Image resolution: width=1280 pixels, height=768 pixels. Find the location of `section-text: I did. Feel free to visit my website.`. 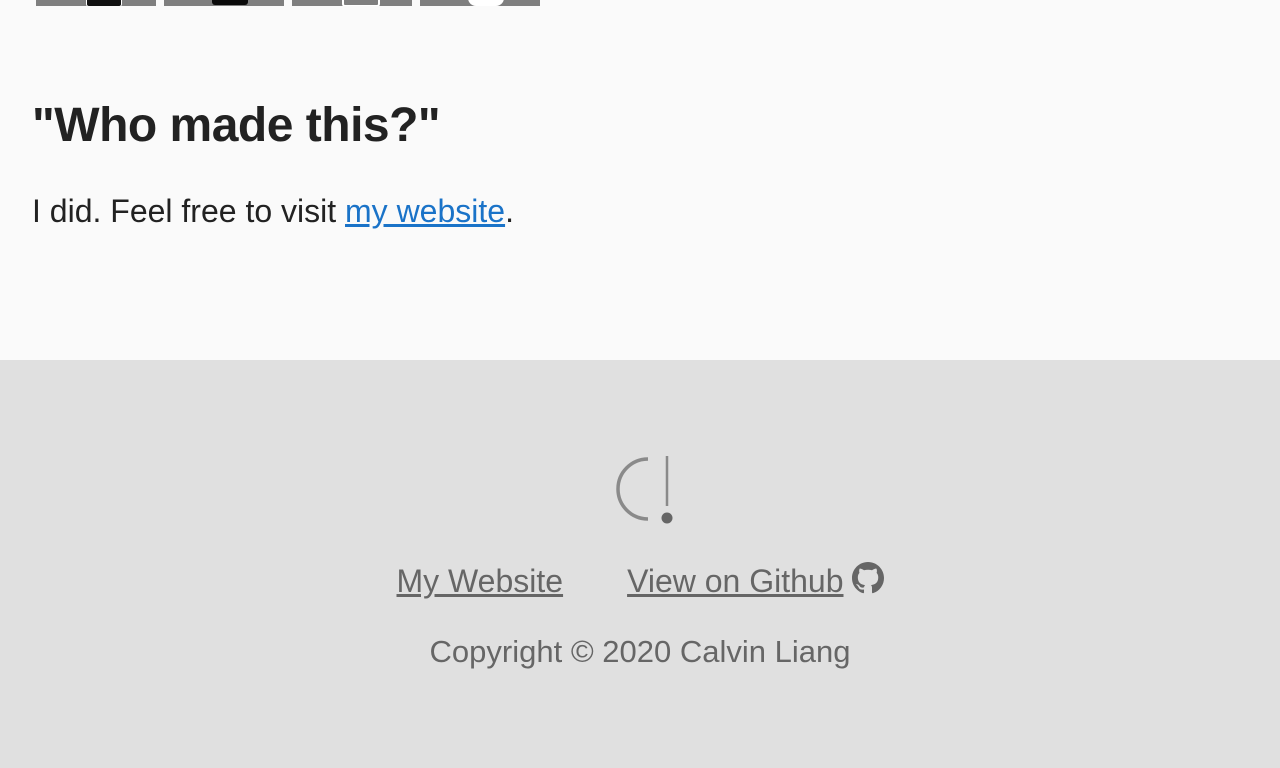

section-text: I did. Feel free to visit my website. is located at coordinates (273, 211).